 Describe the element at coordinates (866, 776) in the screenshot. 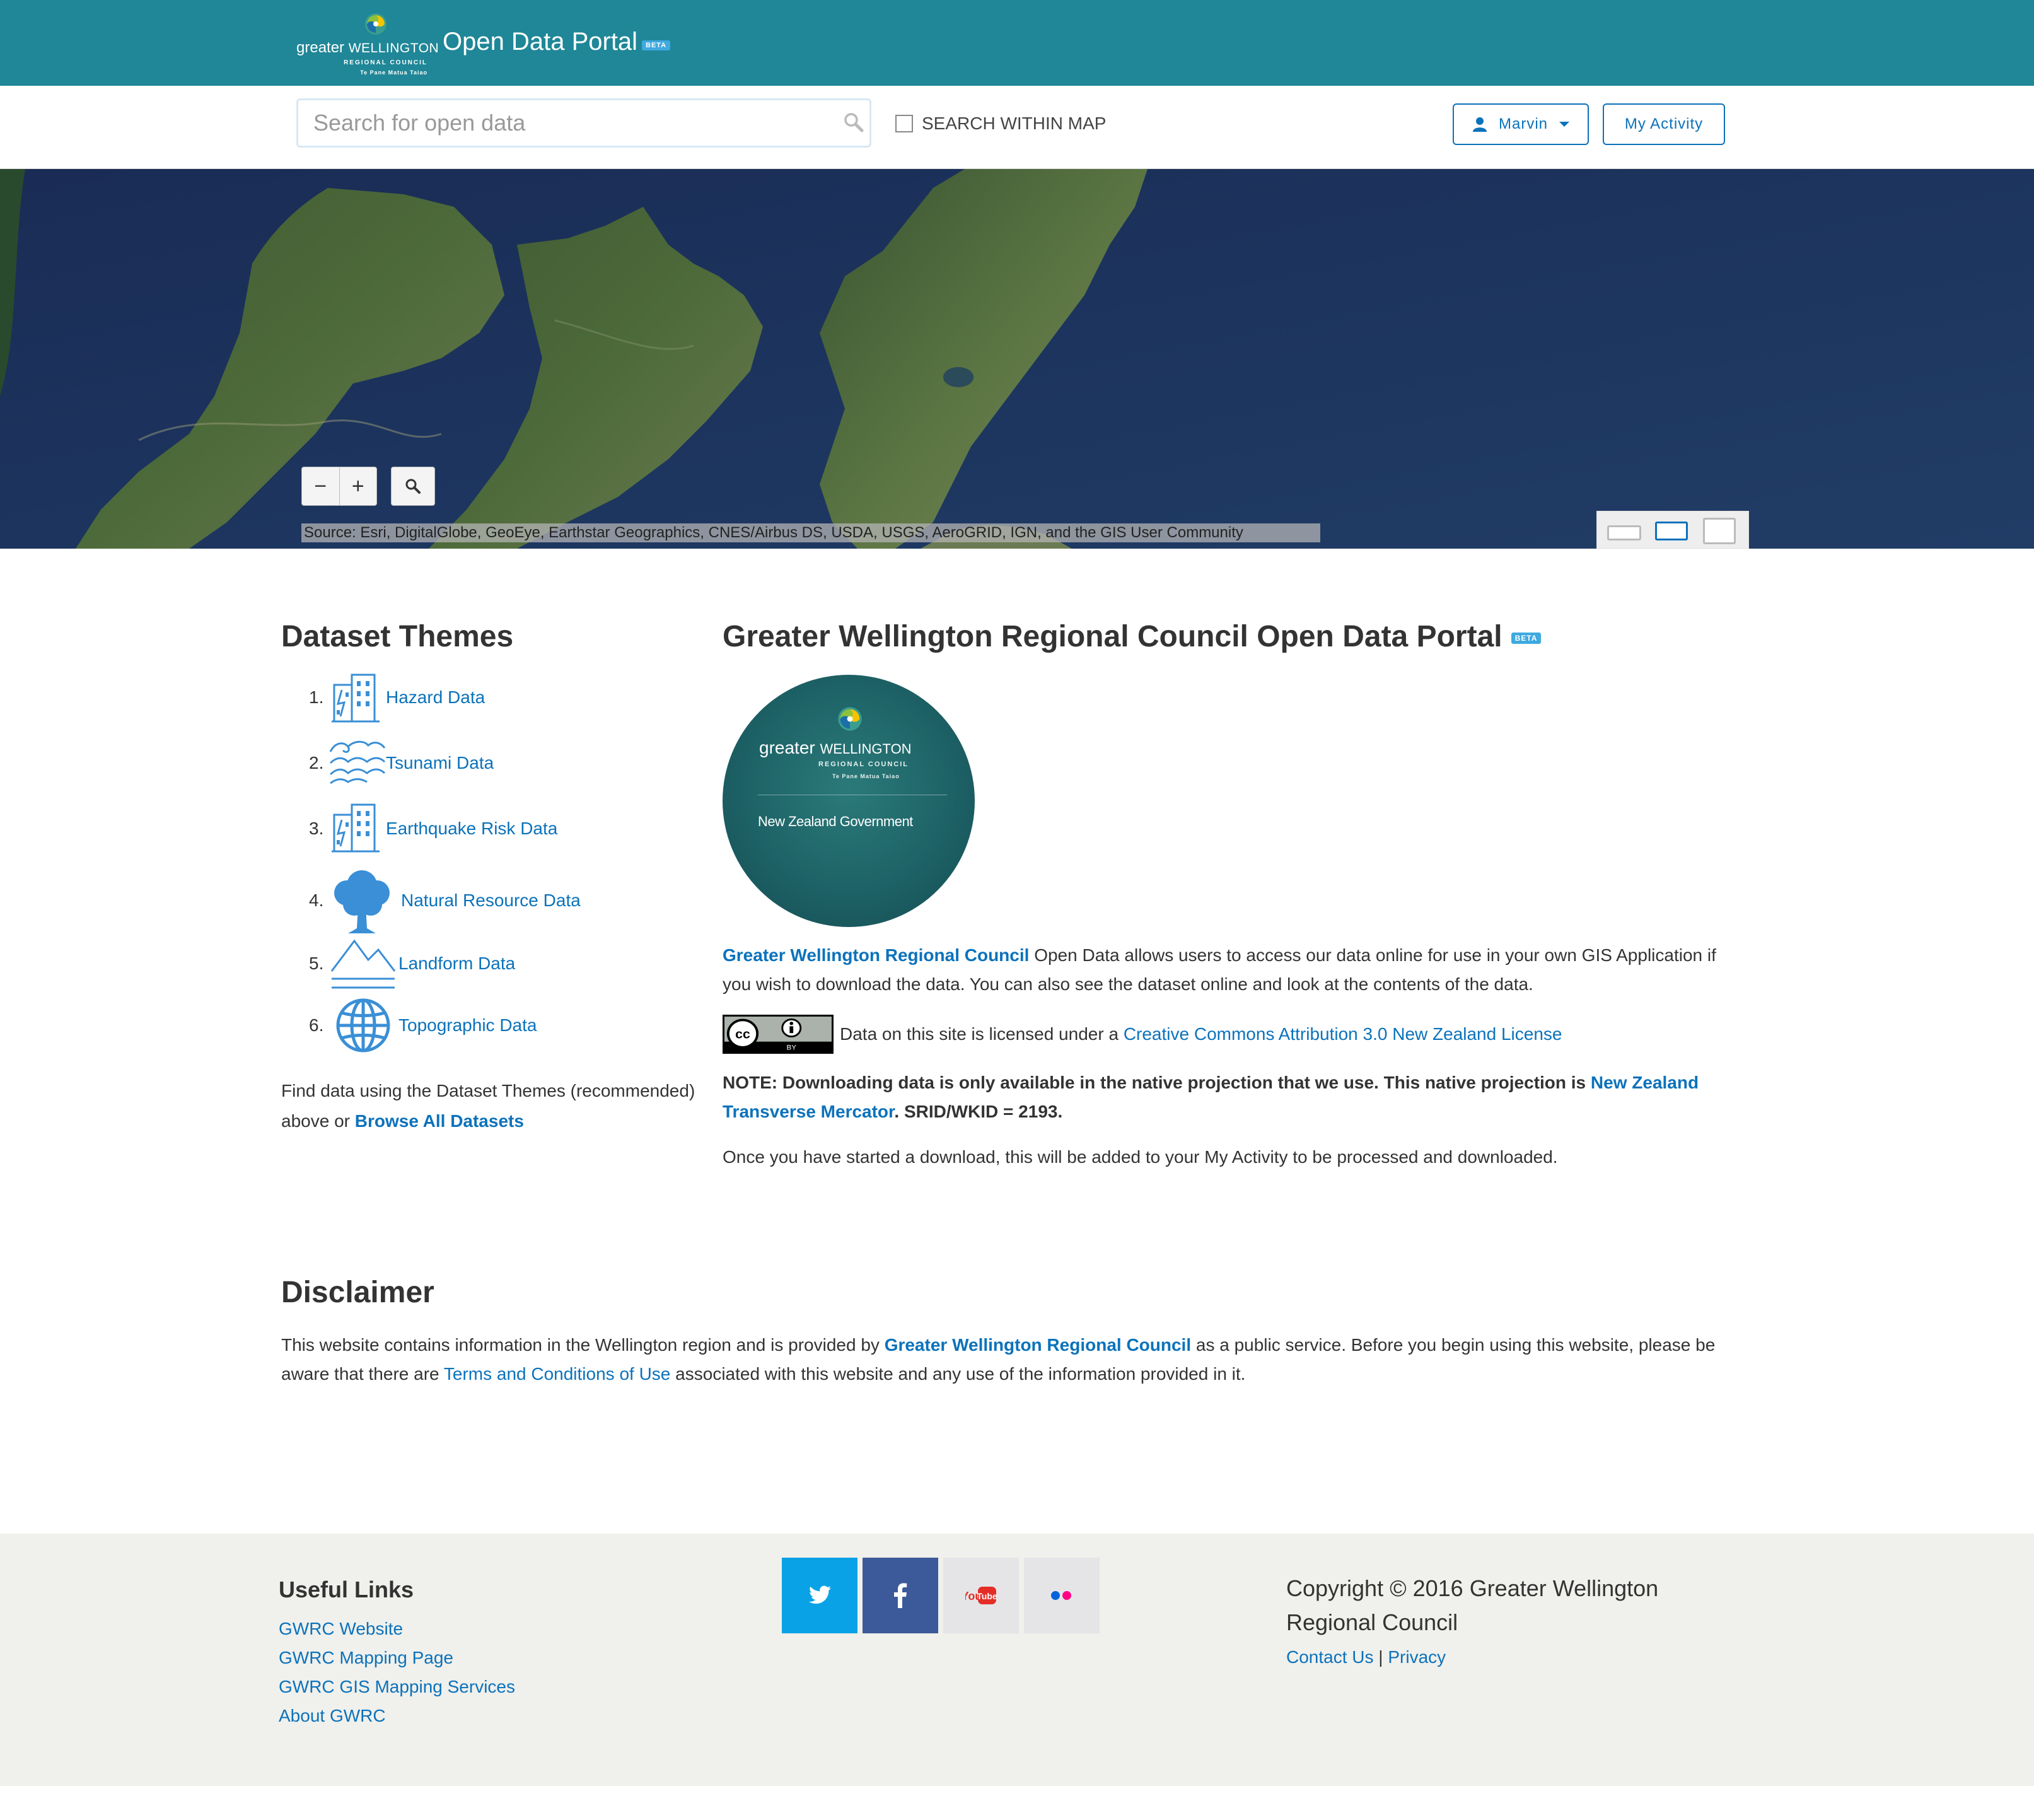

I see `emblem-maori-name: Te Pane Matua Taiao` at that location.